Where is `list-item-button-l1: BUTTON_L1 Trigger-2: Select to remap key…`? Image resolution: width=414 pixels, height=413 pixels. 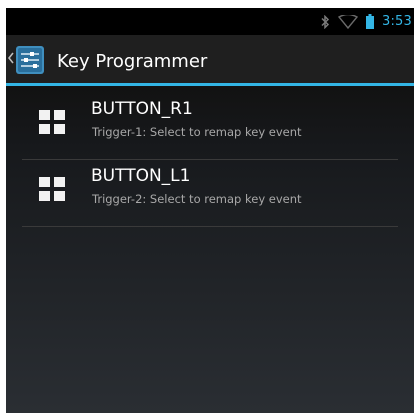
list-item-button-l1: BUTTON_L1 Trigger-2: Select to remap key… is located at coordinates (210, 193).